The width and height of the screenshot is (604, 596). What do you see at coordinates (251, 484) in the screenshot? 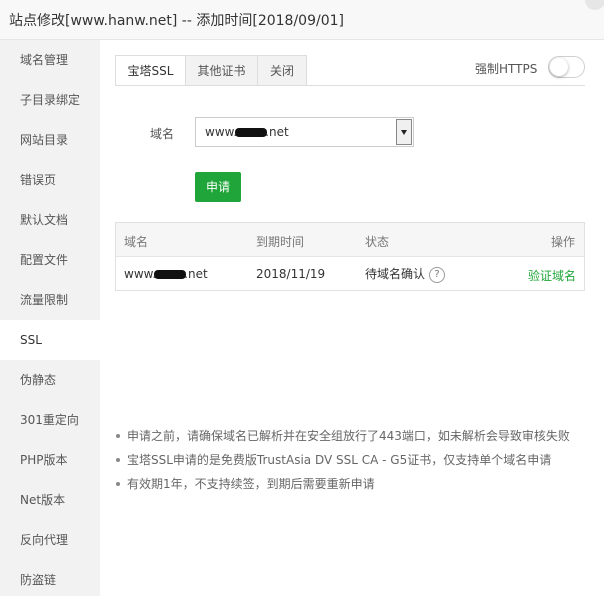
I see `note-text: 有效期1年，不支持续签，到期后需要重新申请` at bounding box center [251, 484].